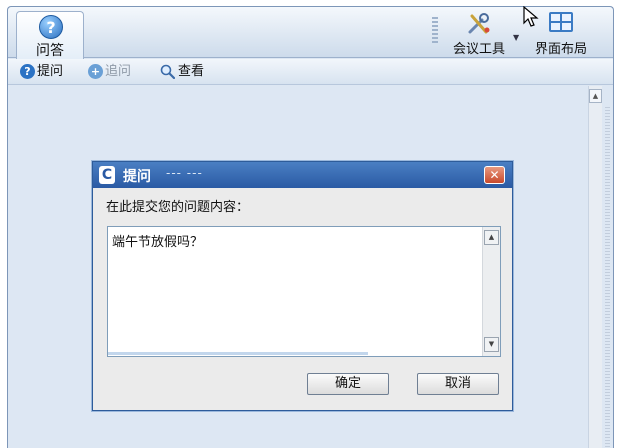 This screenshot has width=619, height=448. Describe the element at coordinates (531, 16) in the screenshot. I see `mouse-cursor-icon` at that location.